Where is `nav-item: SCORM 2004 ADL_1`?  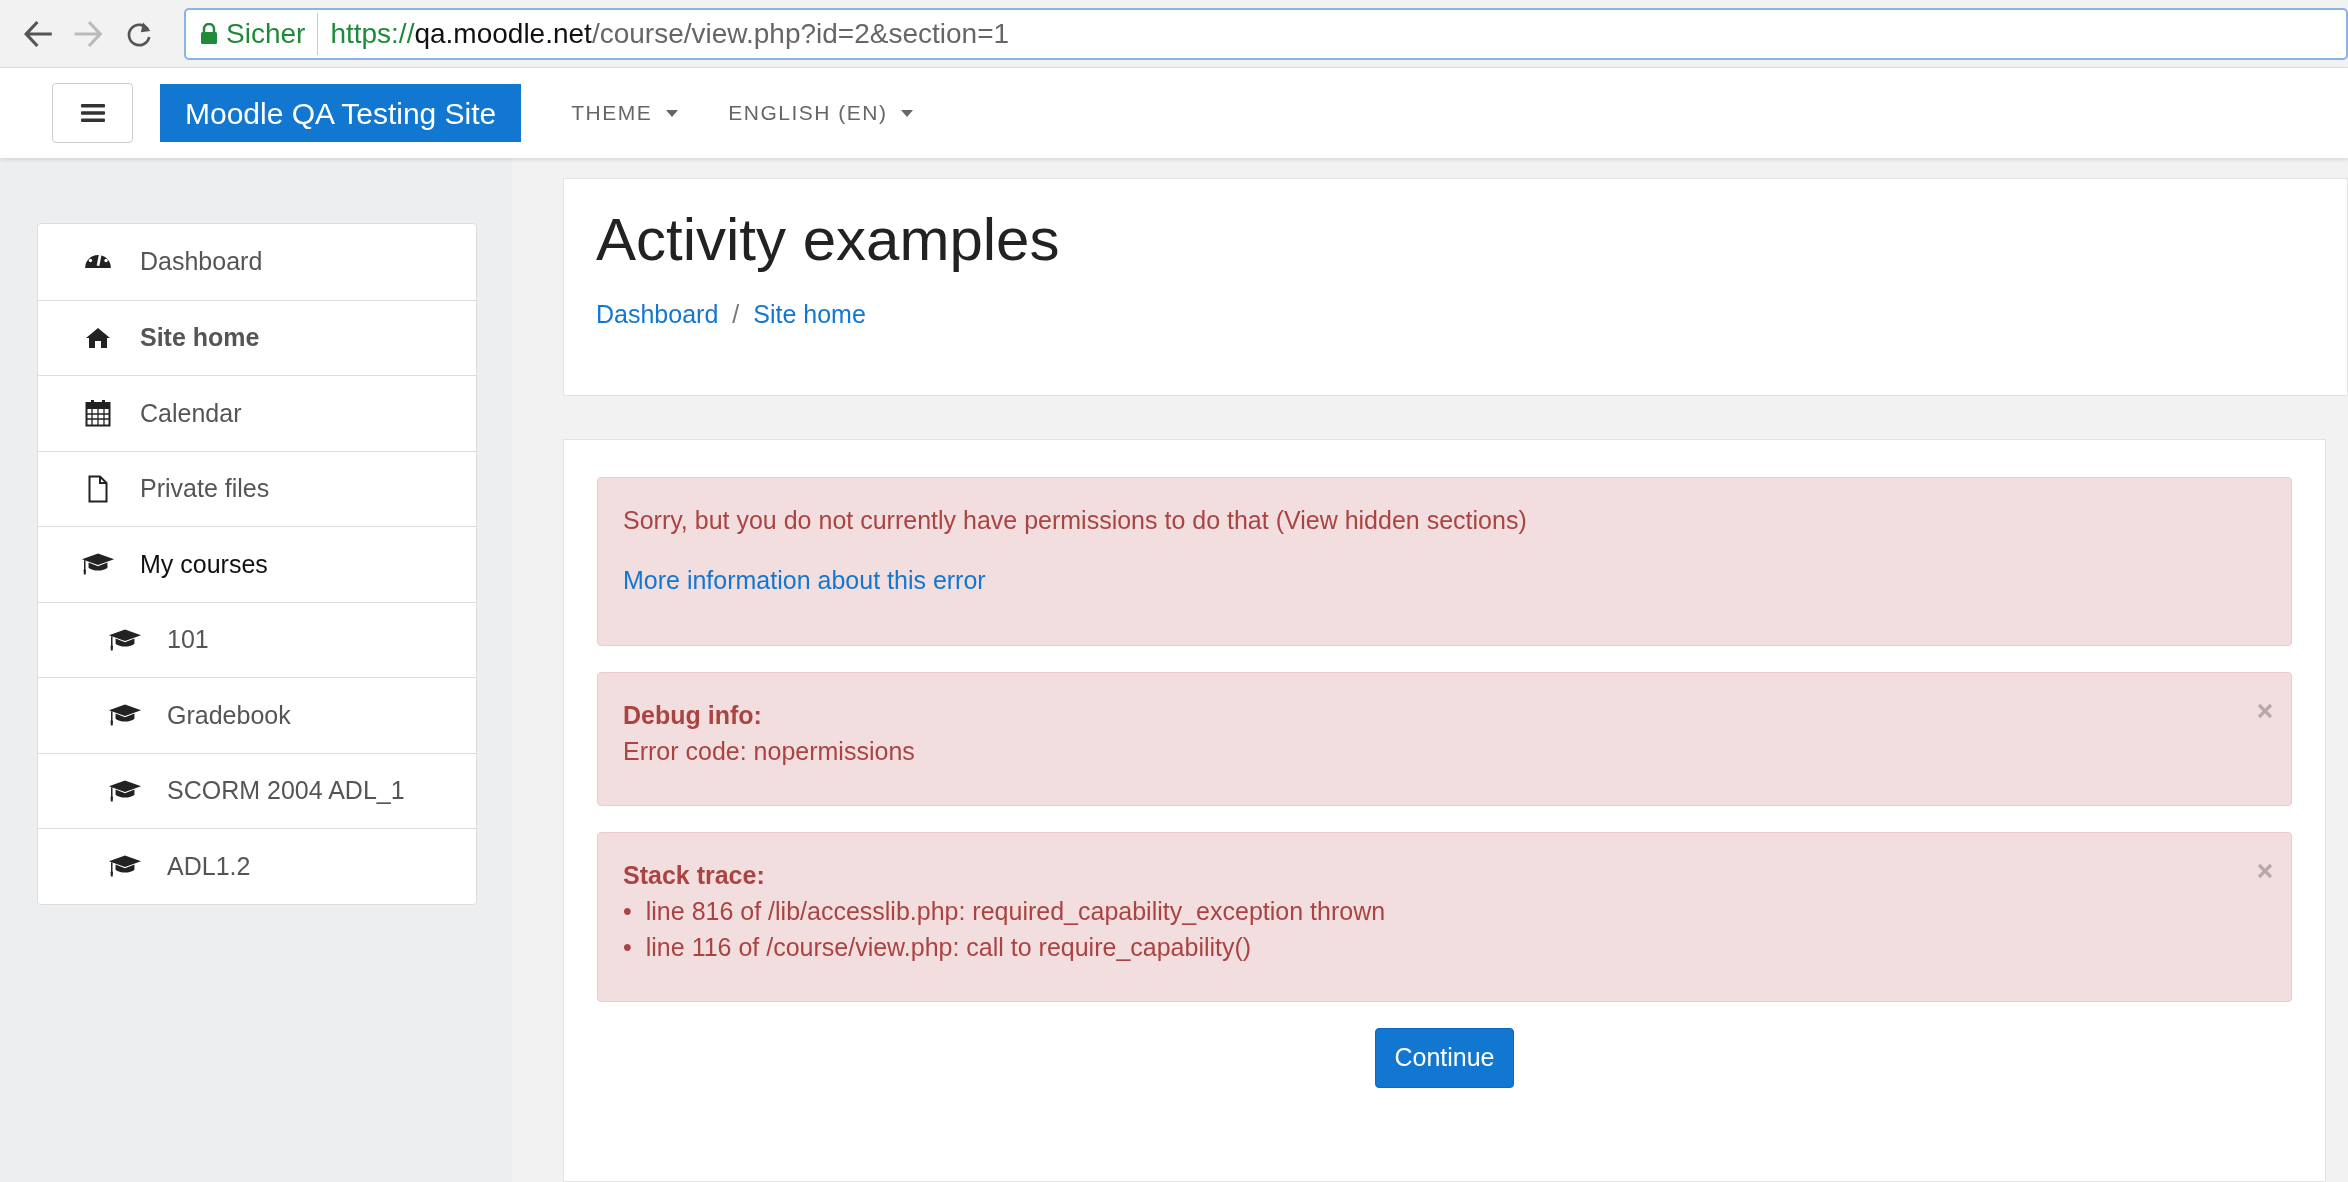
nav-item: SCORM 2004 ADL_1 is located at coordinates (257, 790).